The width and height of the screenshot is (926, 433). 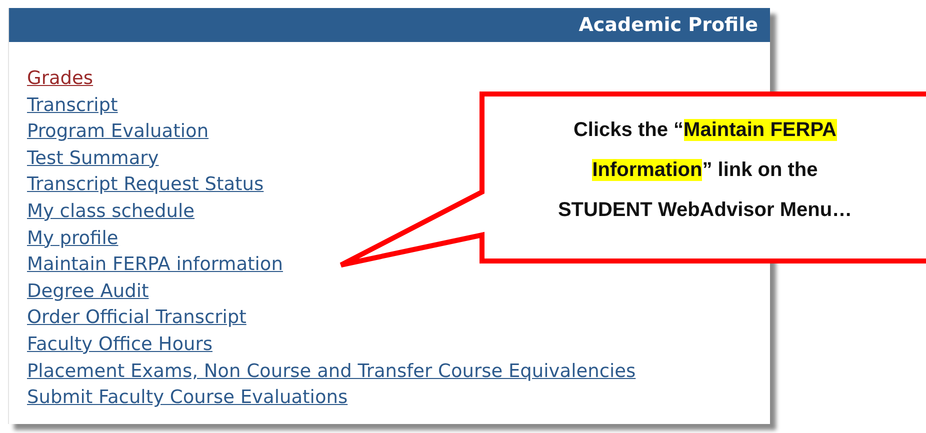 What do you see at coordinates (155, 265) in the screenshot?
I see `menu-link: Maintain FERPA information` at bounding box center [155, 265].